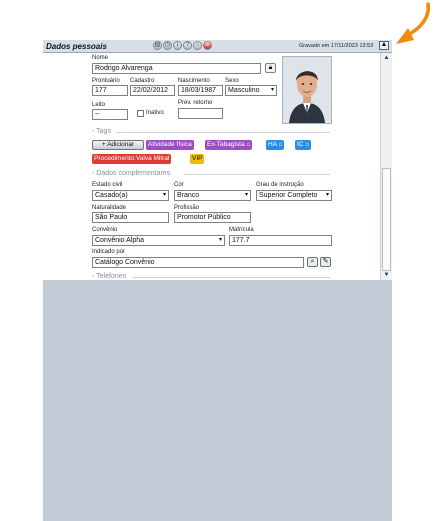 The height and width of the screenshot is (521, 435). I want to click on grau-instrucao-label: Grau de instrução, so click(280, 185).